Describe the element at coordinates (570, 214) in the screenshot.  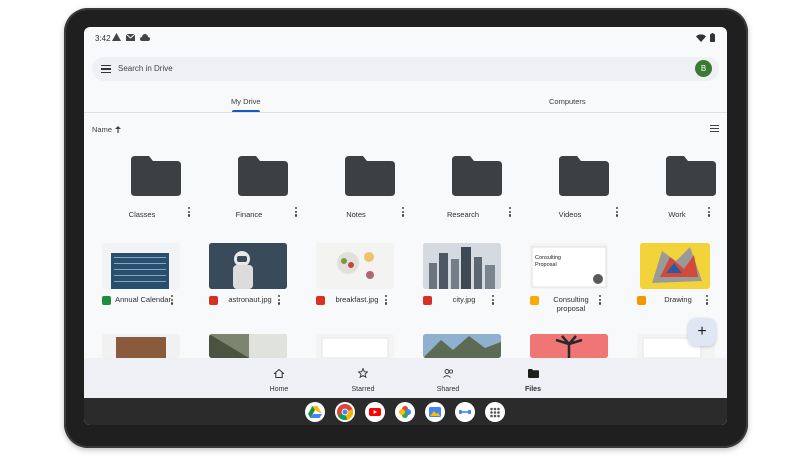
I see `folder-name: Videos` at that location.